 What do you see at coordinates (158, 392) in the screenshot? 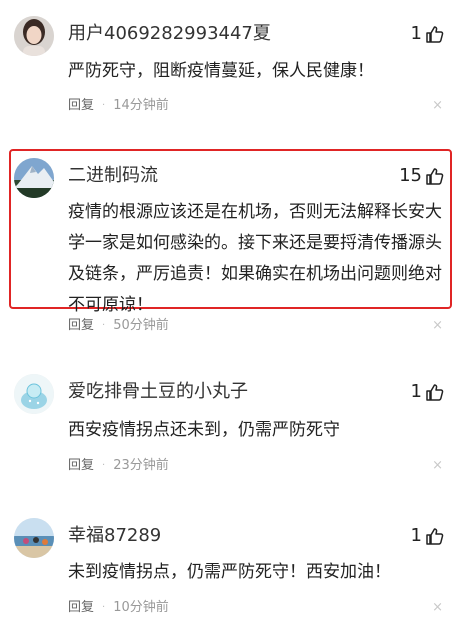
I see `username: 爱吃排骨土豆的小丸子` at bounding box center [158, 392].